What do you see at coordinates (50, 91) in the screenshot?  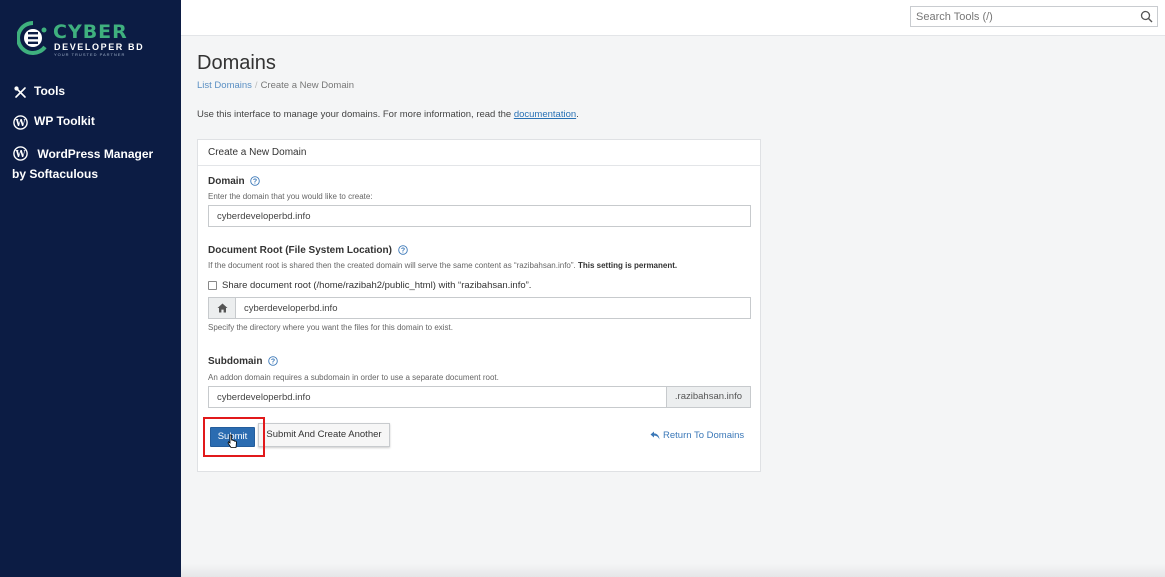 I see `sidebar-item-label: Tools` at bounding box center [50, 91].